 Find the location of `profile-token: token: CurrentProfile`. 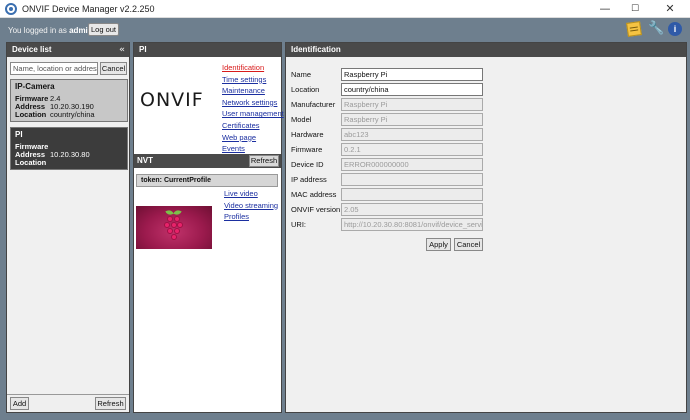

profile-token: token: CurrentProfile is located at coordinates (207, 180).